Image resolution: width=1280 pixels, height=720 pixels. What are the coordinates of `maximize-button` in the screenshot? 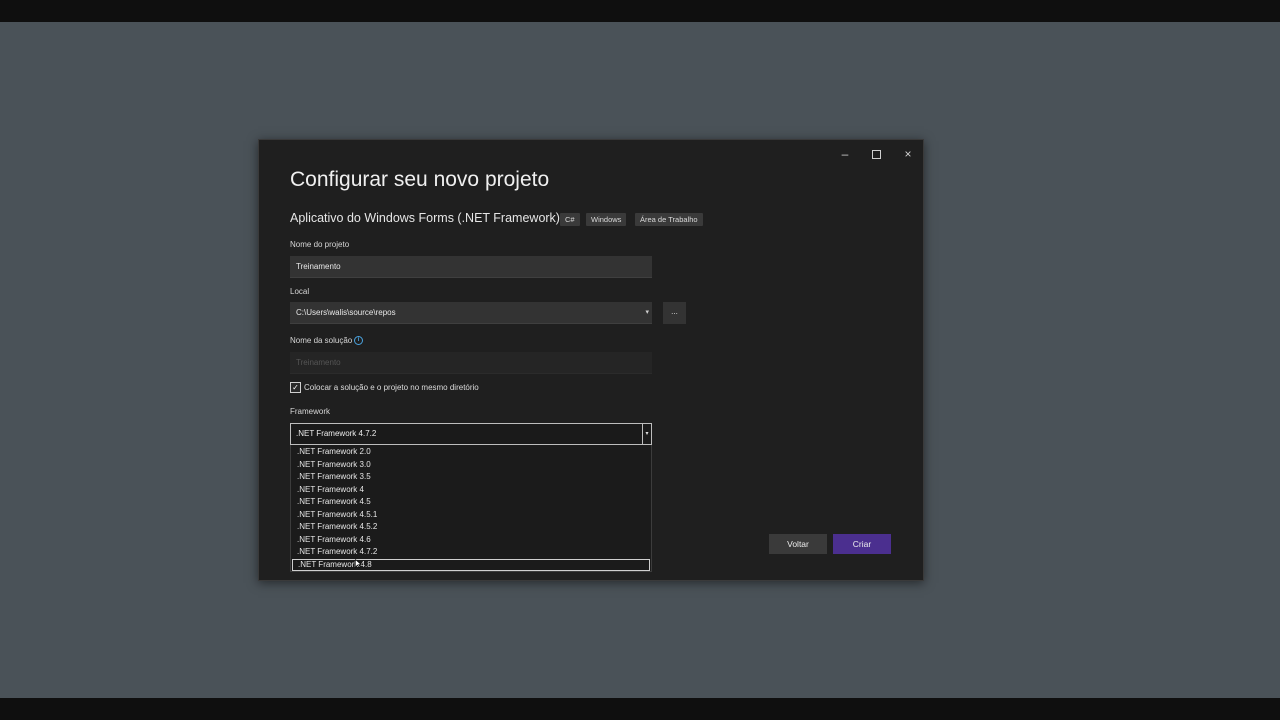 It's located at (876, 154).